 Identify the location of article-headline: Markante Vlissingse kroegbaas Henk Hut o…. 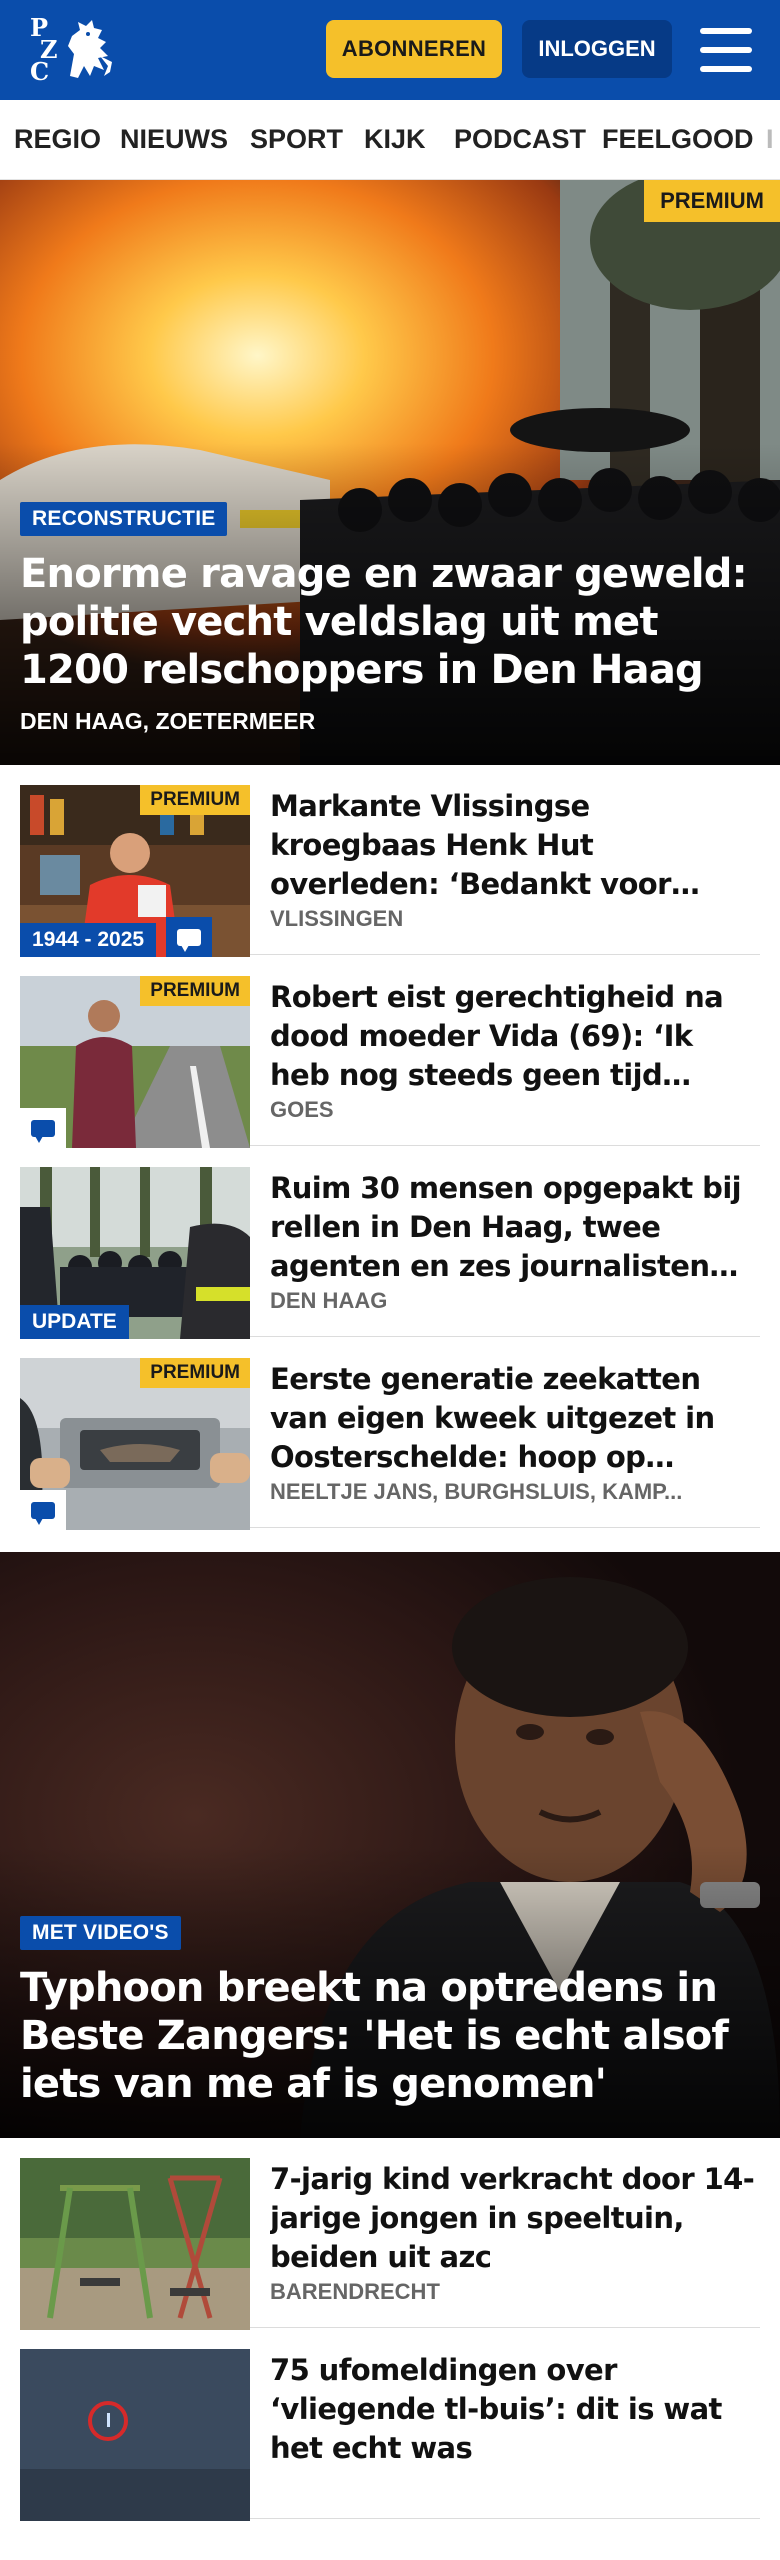
(515, 845).